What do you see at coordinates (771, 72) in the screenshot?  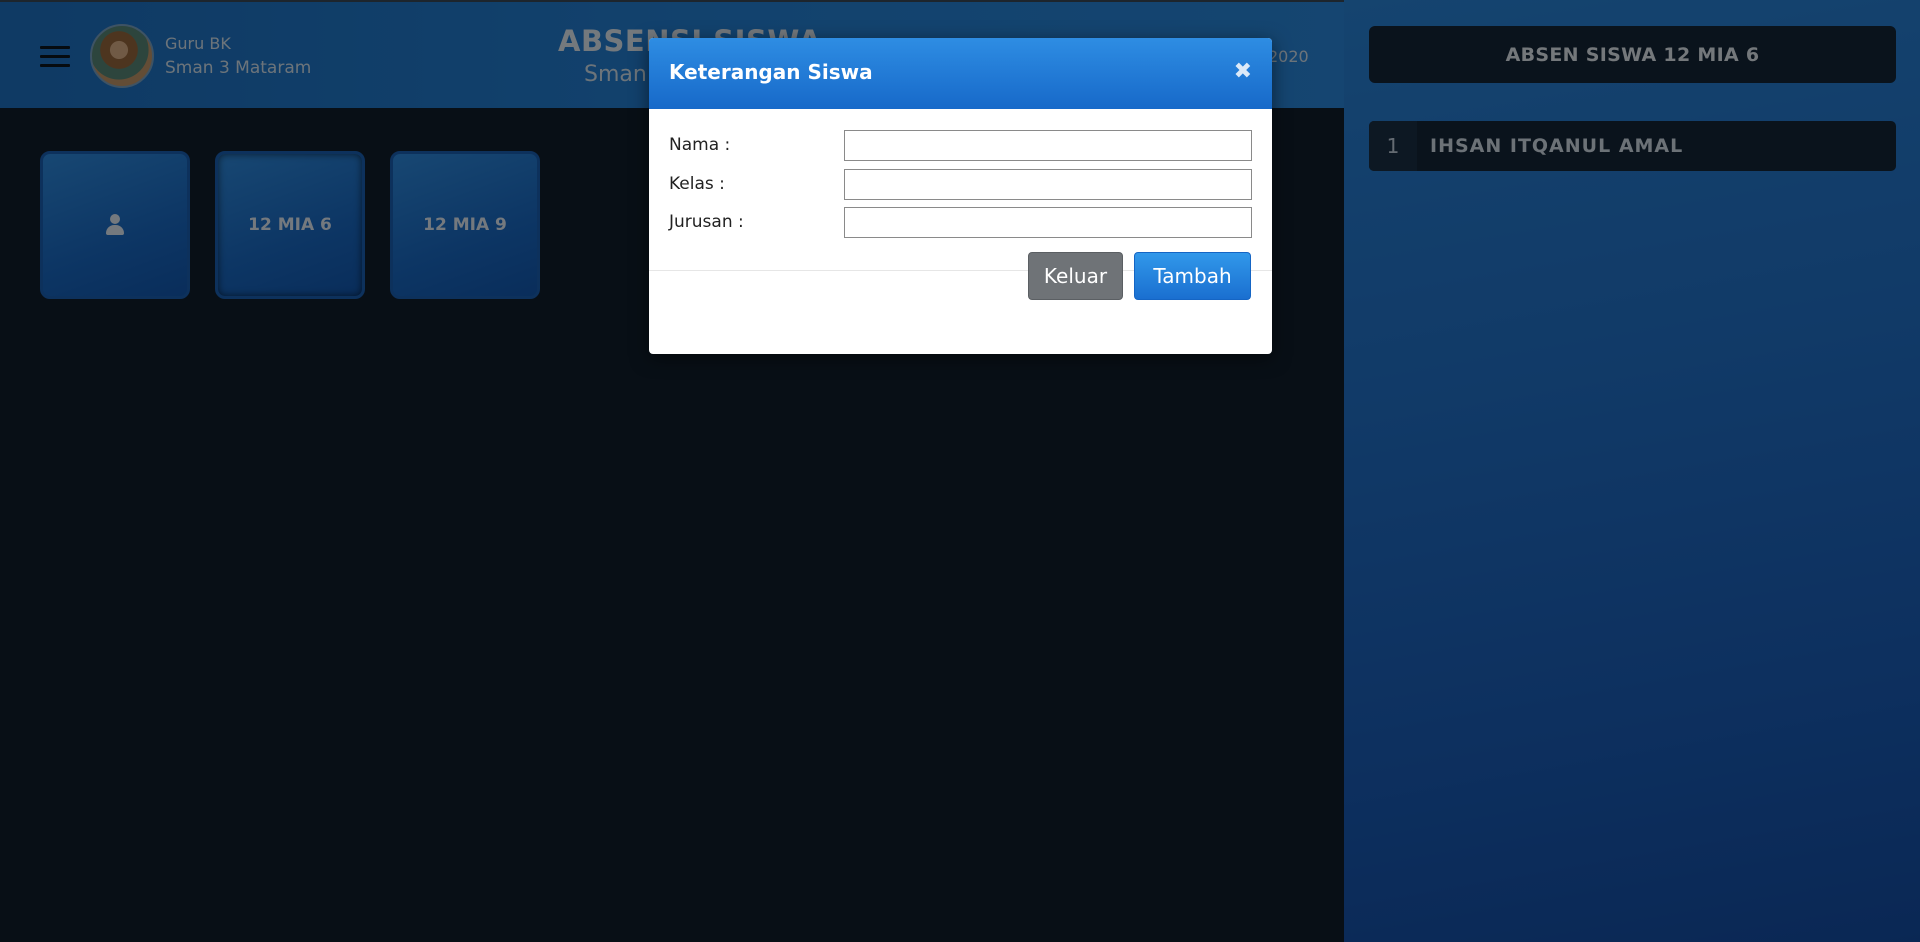 I see `dialog-title: Keterangan Siswa` at bounding box center [771, 72].